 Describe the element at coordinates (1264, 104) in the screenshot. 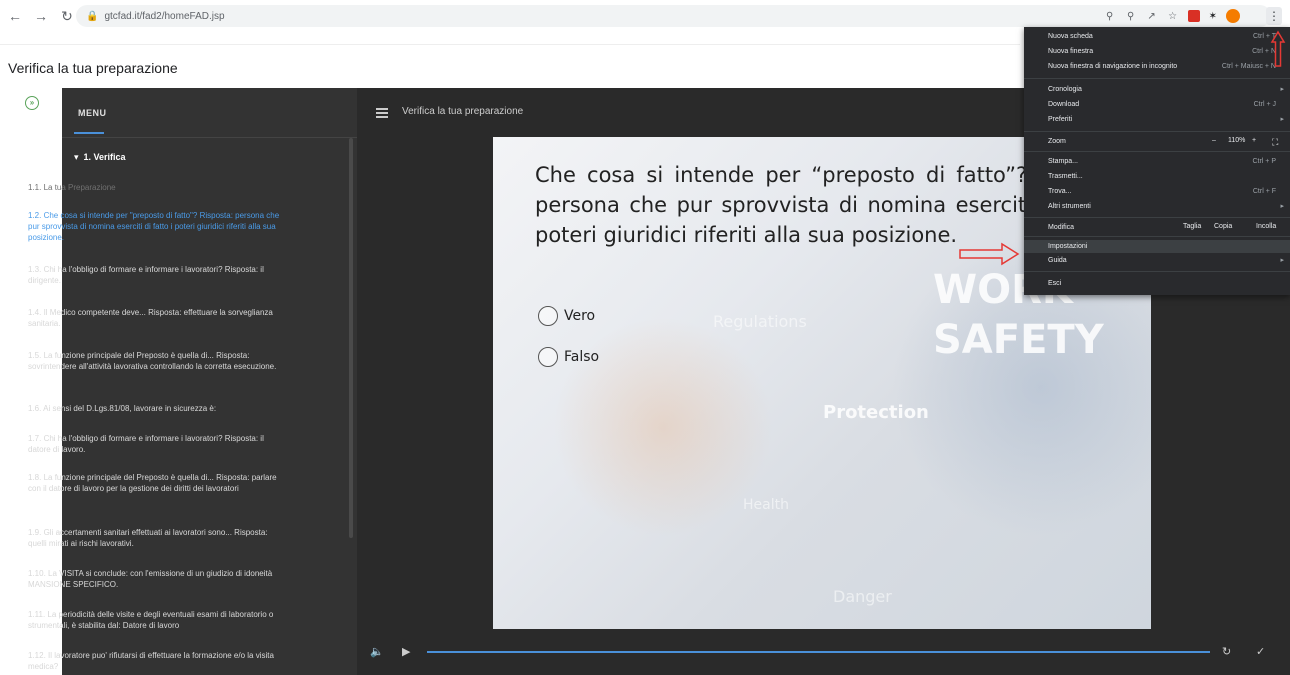

I see `downloads-shortcut: Ctrl + J` at that location.